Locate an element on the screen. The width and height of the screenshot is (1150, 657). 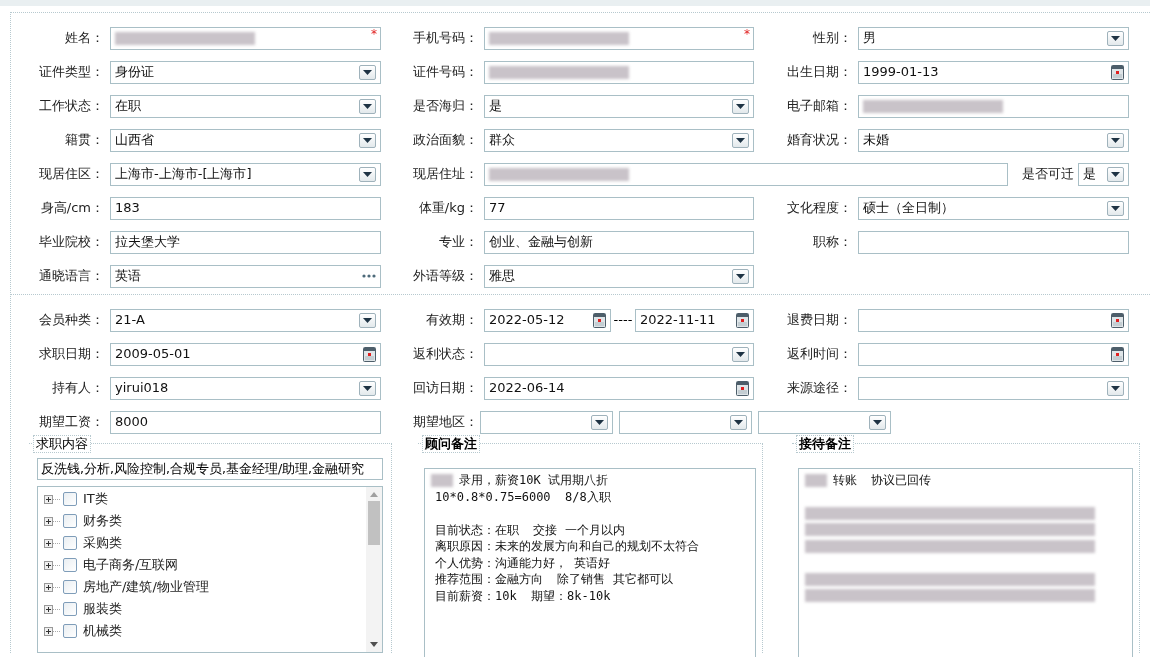
select-field: 雅思 is located at coordinates (619, 276).